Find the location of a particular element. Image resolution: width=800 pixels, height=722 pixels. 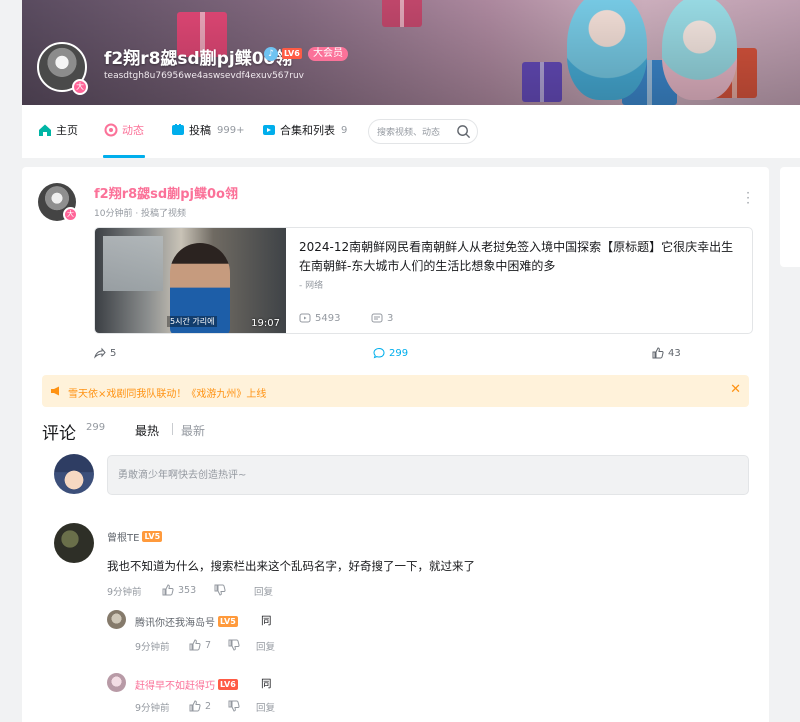

sort-new-tab: 最新 is located at coordinates (193, 430).